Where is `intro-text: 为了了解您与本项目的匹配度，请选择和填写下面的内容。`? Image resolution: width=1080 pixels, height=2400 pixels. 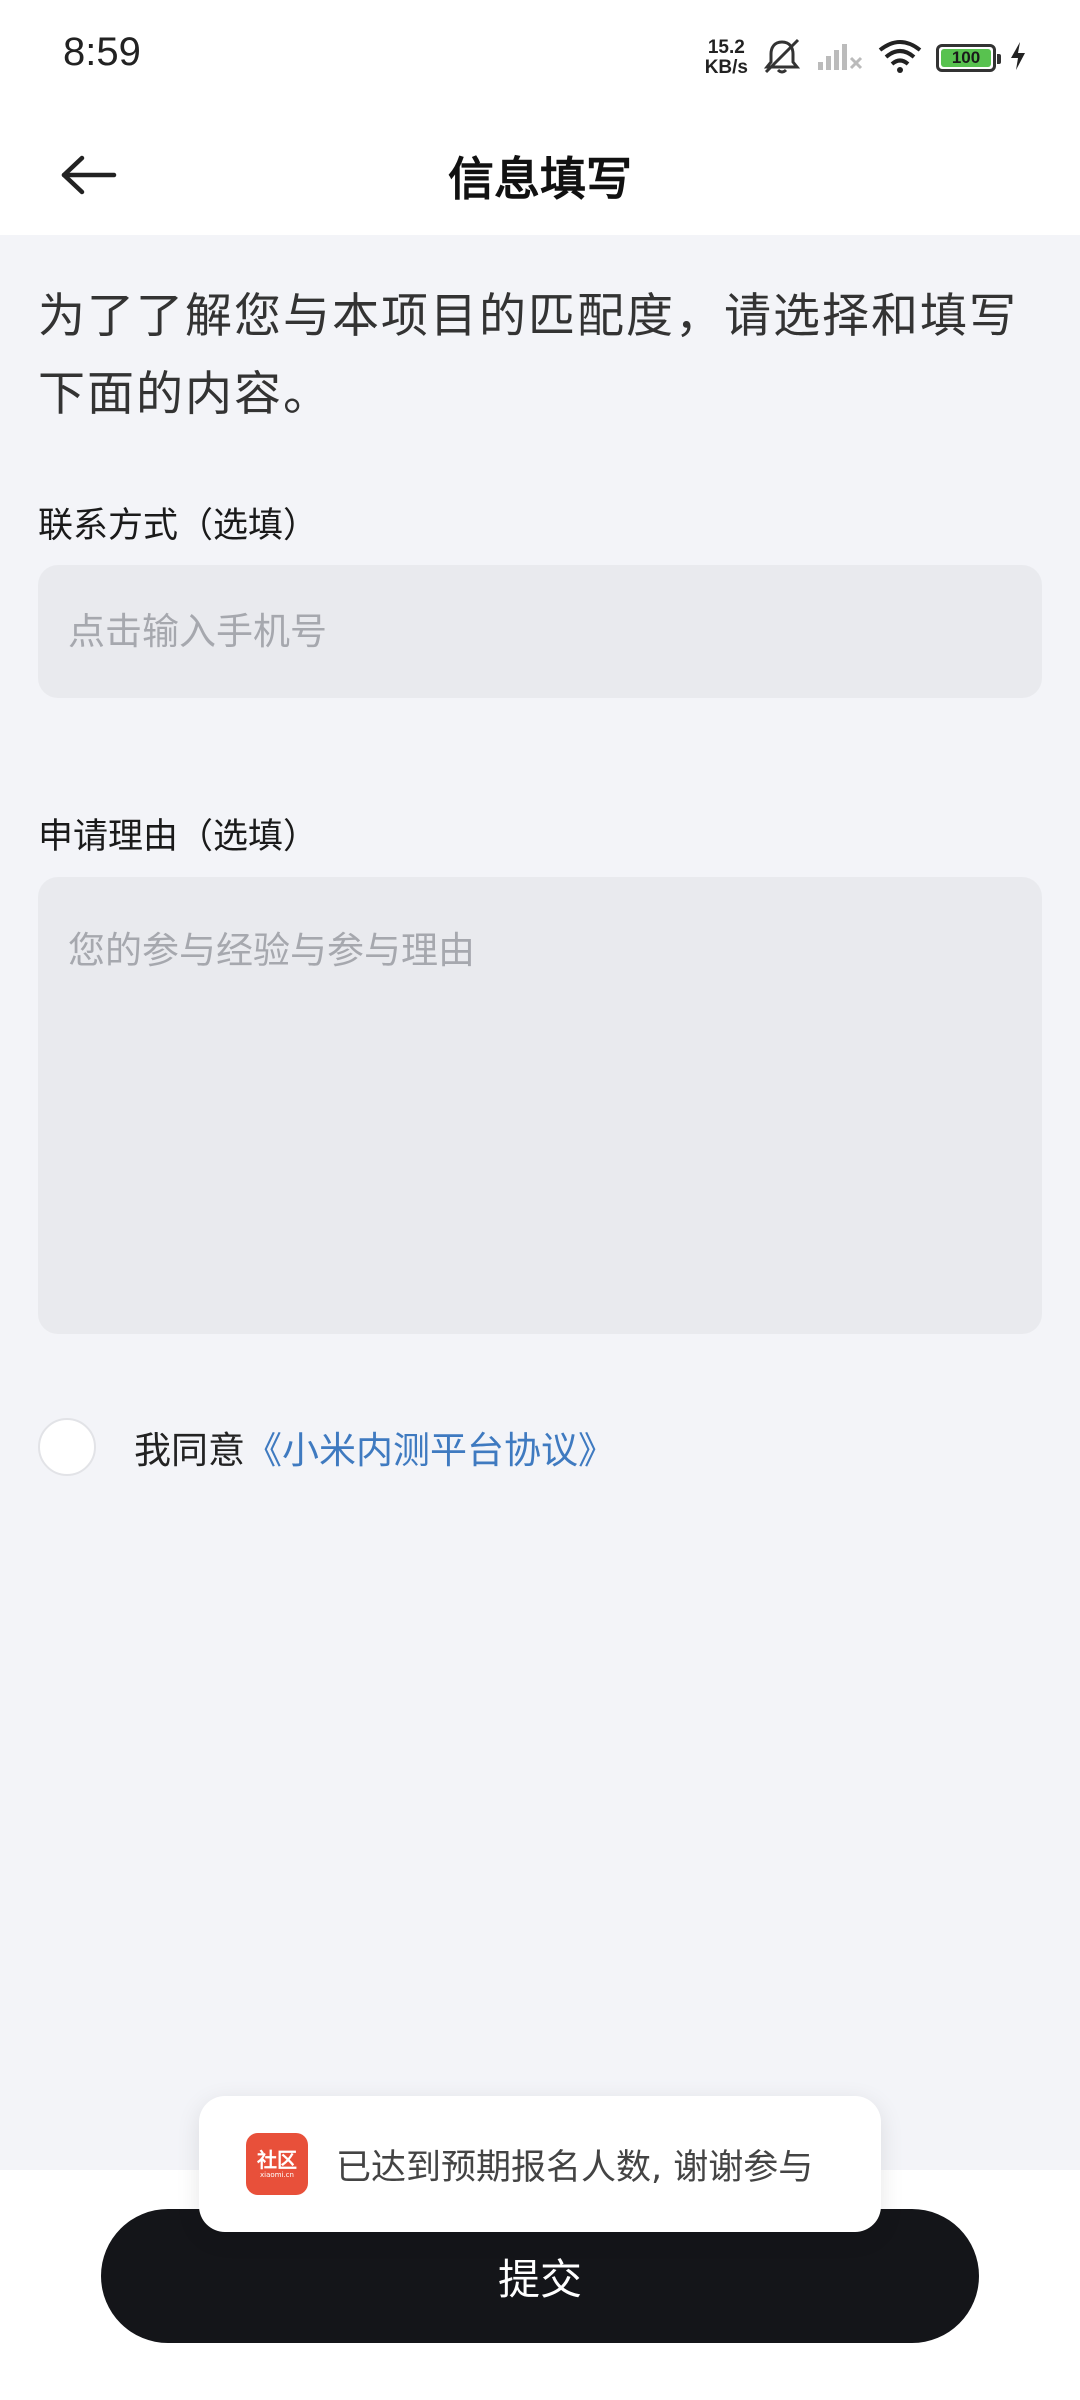
intro-text: 为了了解您与本项目的匹配度，请选择和填写下面的内容。 is located at coordinates (528, 355).